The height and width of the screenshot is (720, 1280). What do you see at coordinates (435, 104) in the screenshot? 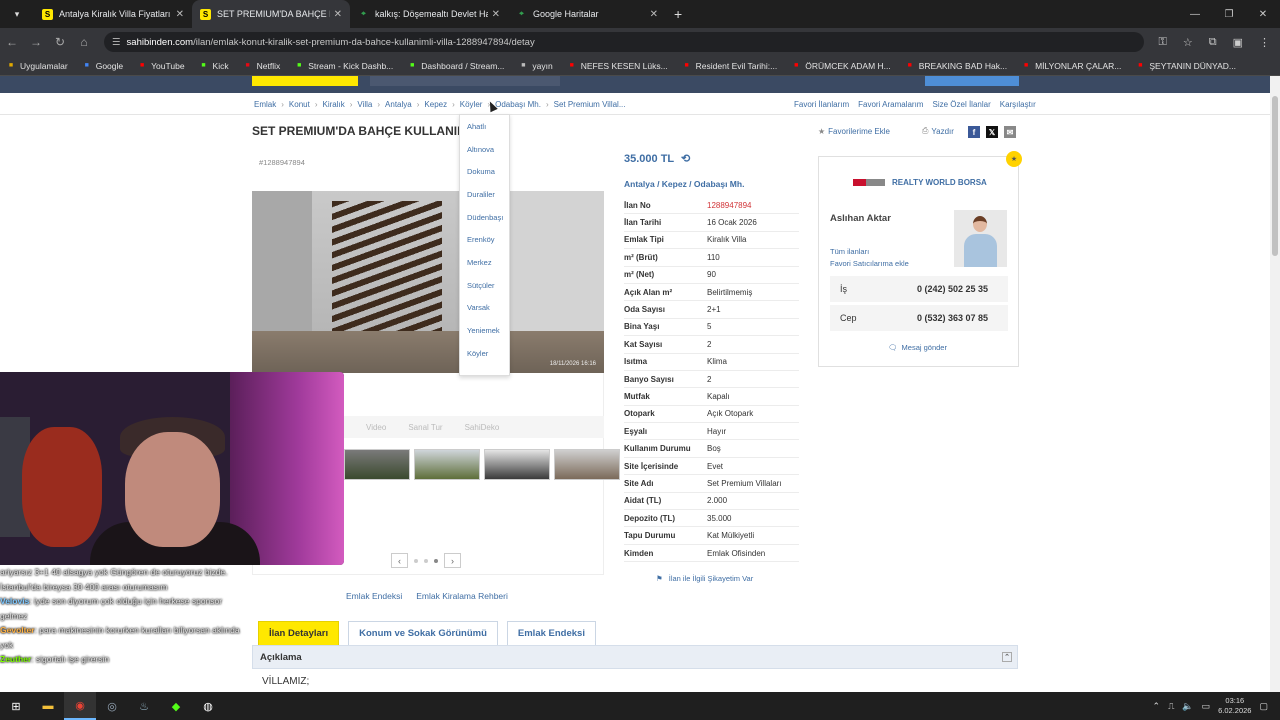
I see `breadcrumb-item: Kepez` at bounding box center [435, 104].